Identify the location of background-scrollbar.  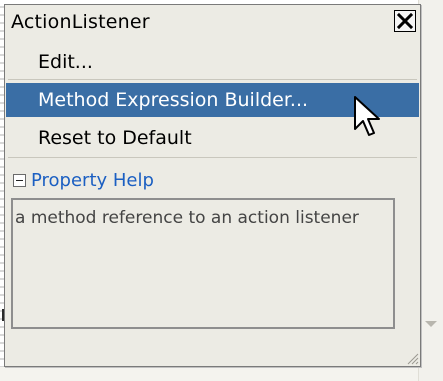
(430, 190).